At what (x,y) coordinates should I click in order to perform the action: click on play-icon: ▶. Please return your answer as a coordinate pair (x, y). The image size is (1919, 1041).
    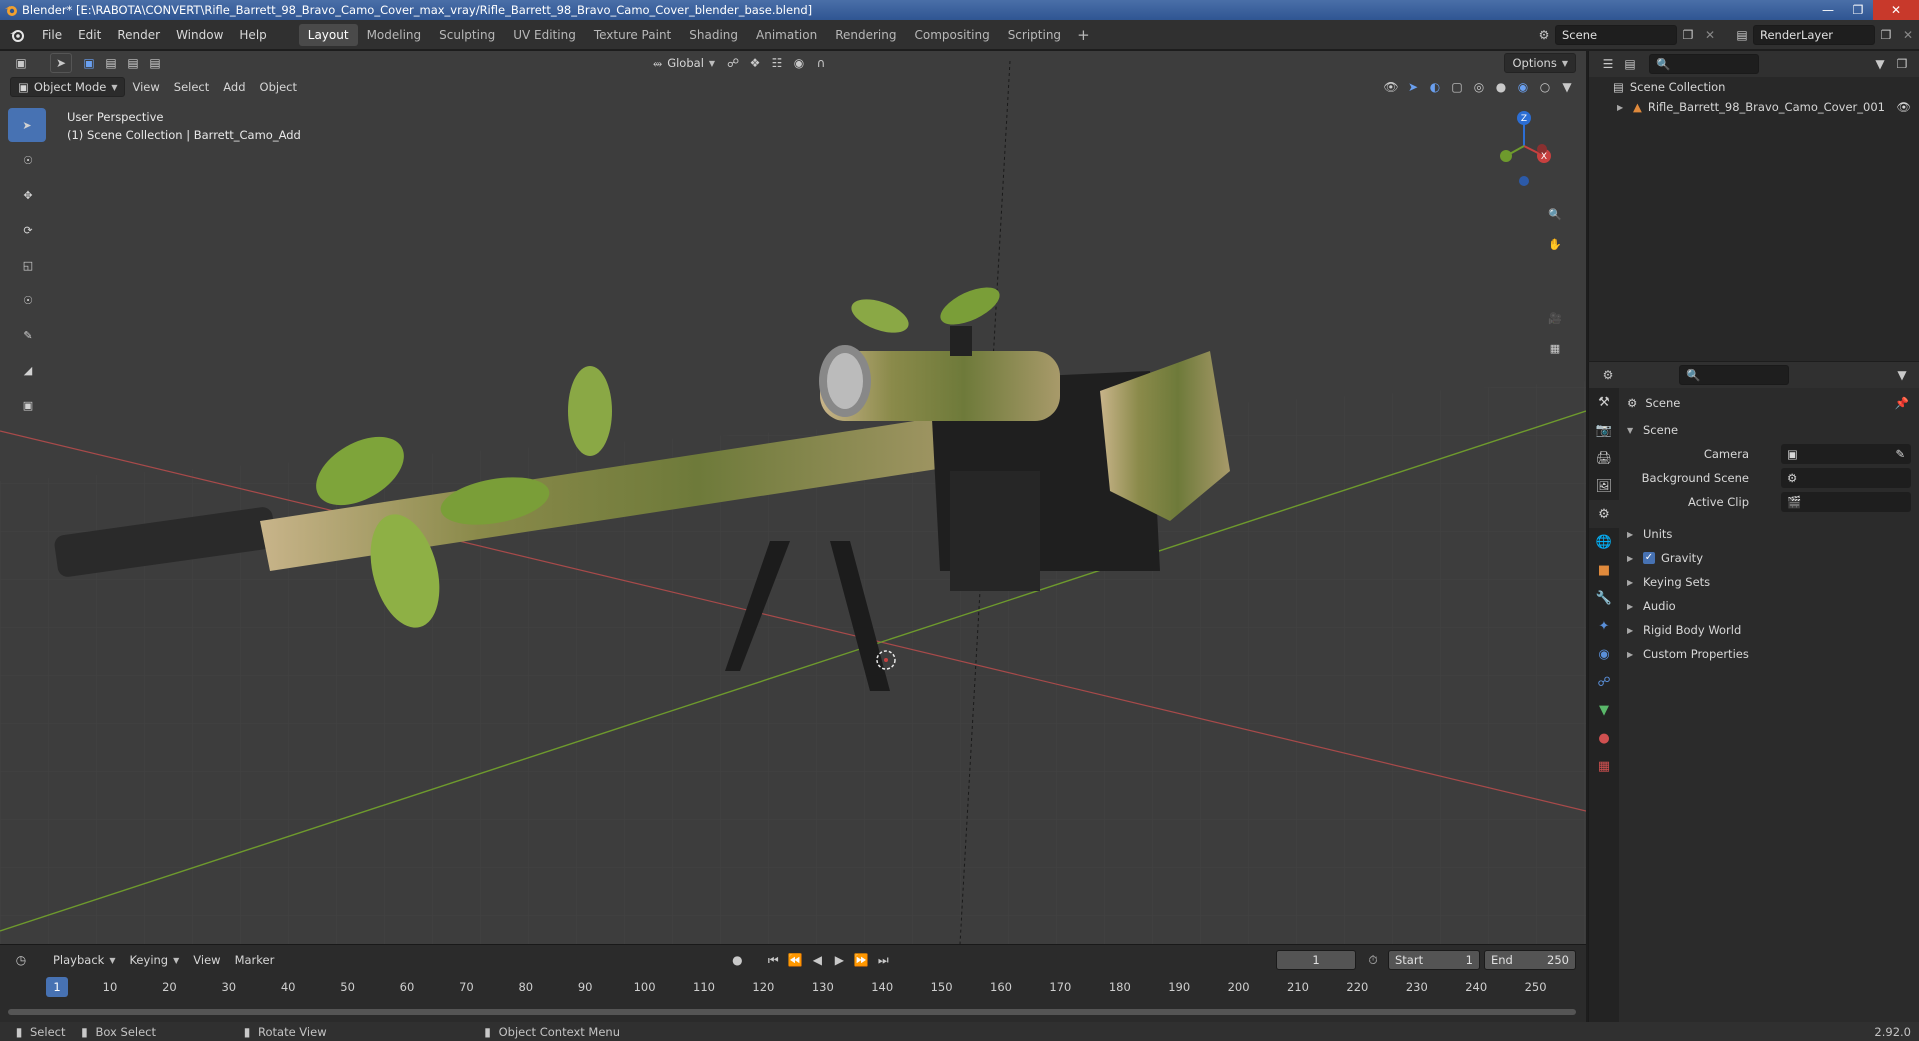
    Looking at the image, I should click on (839, 960).